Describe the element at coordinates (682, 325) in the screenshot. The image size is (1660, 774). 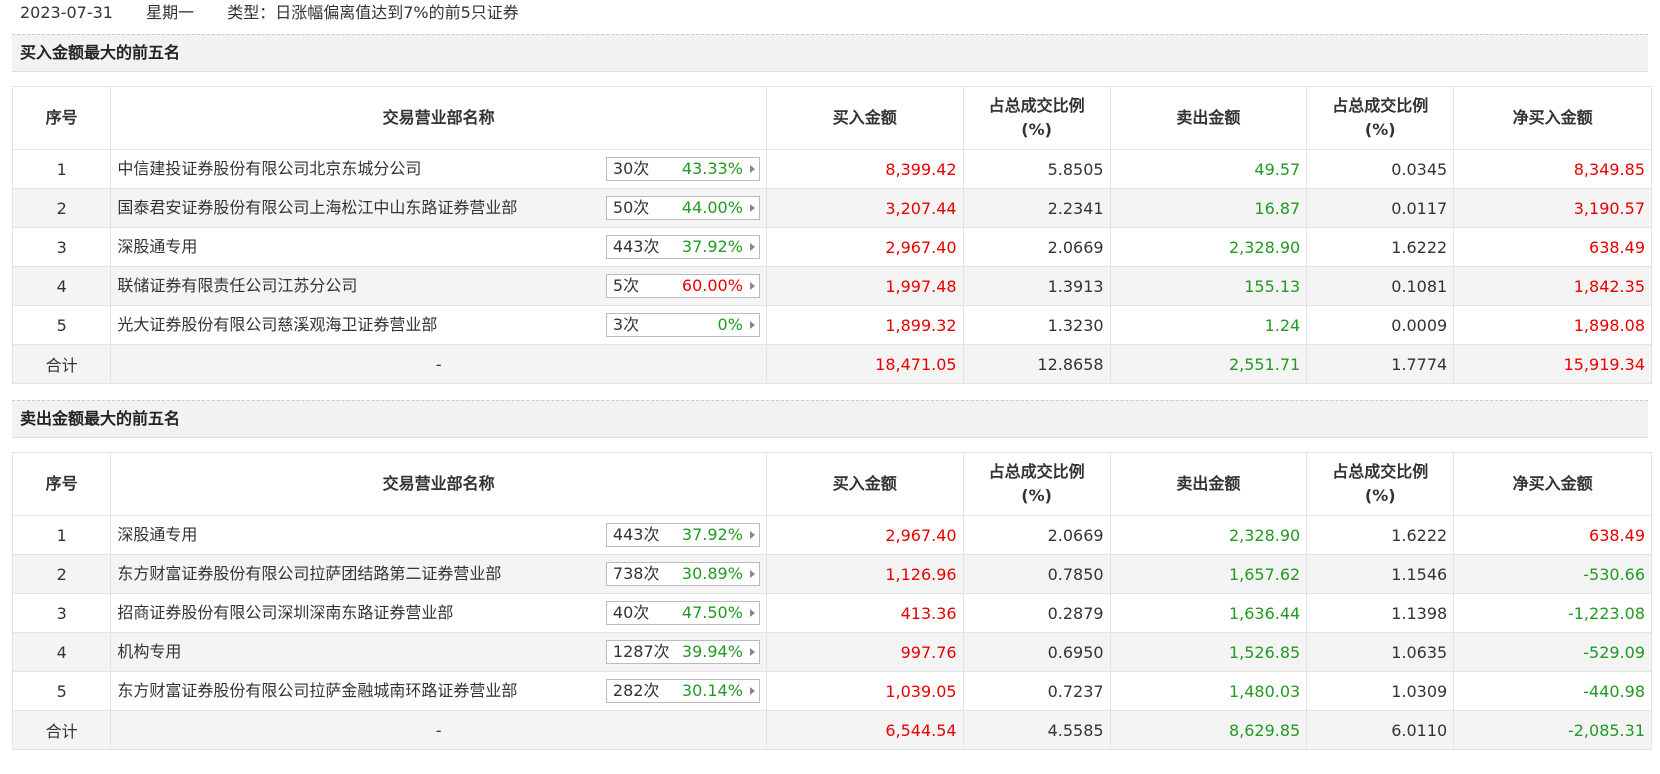
I see `dept-stats-button: 3次 0%` at that location.